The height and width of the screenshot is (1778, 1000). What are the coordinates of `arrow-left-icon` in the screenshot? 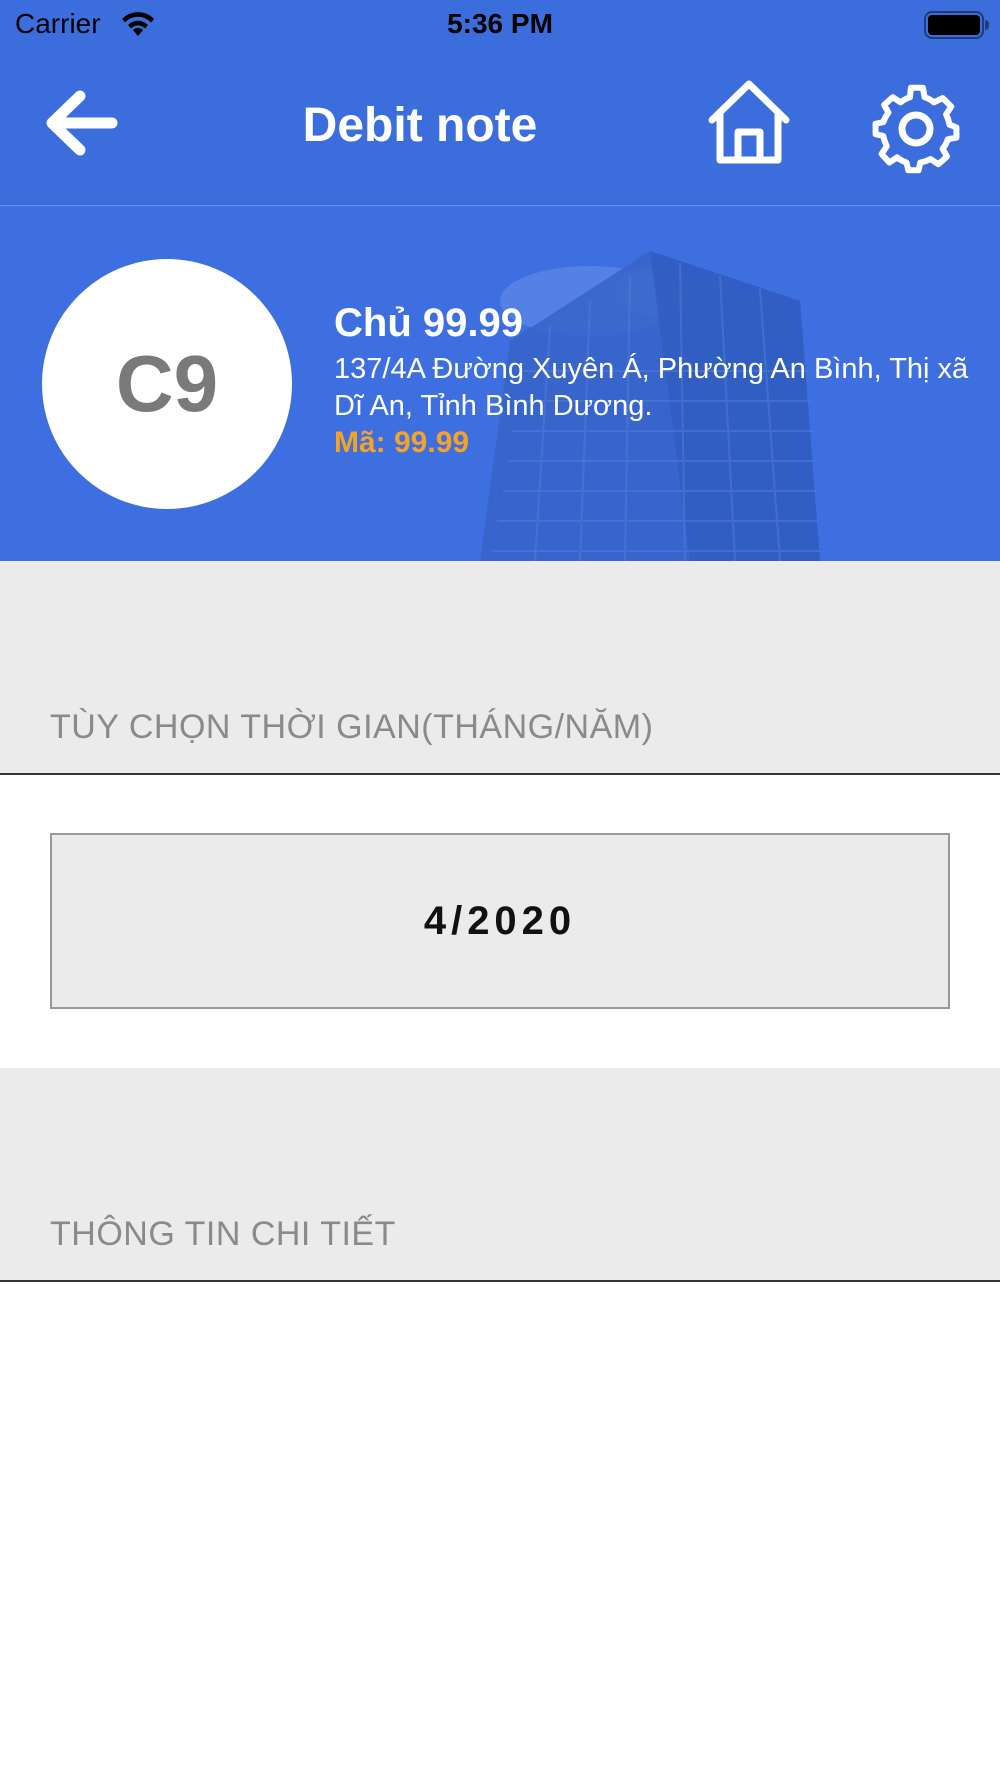 It's located at (81, 123).